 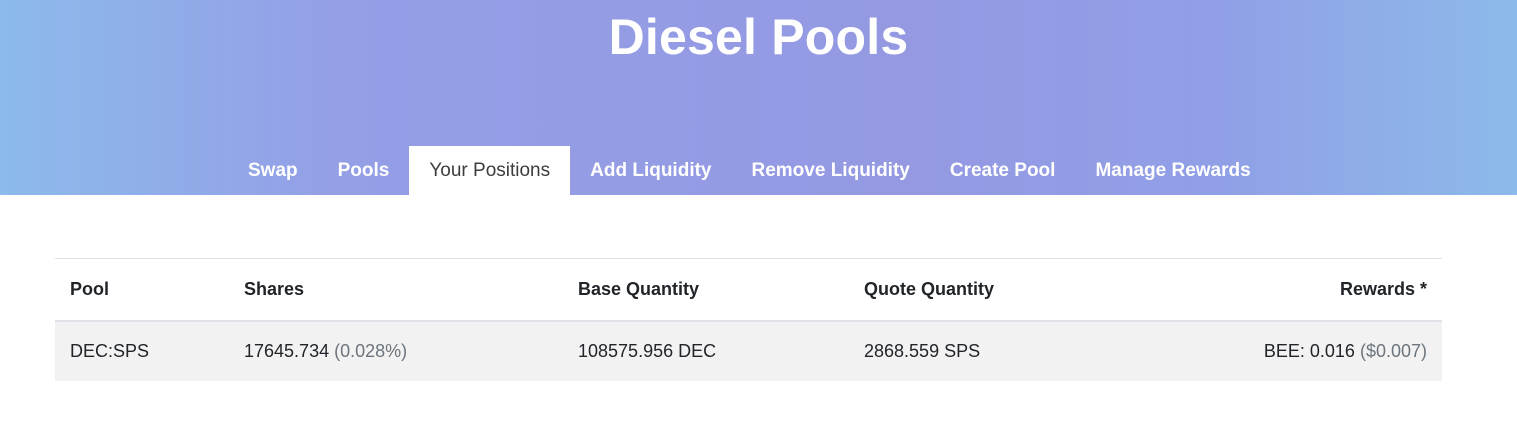 I want to click on tab-add-liquidity: Add Liquidity, so click(x=650, y=170).